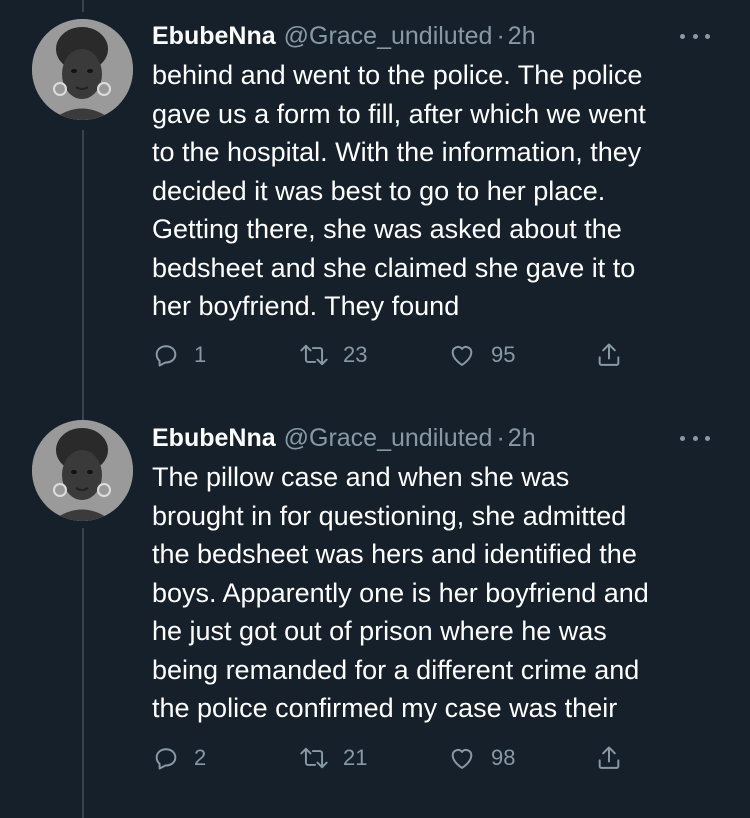 This screenshot has height=818, width=750. What do you see at coordinates (333, 355) in the screenshot?
I see `retweet-button: 23` at bounding box center [333, 355].